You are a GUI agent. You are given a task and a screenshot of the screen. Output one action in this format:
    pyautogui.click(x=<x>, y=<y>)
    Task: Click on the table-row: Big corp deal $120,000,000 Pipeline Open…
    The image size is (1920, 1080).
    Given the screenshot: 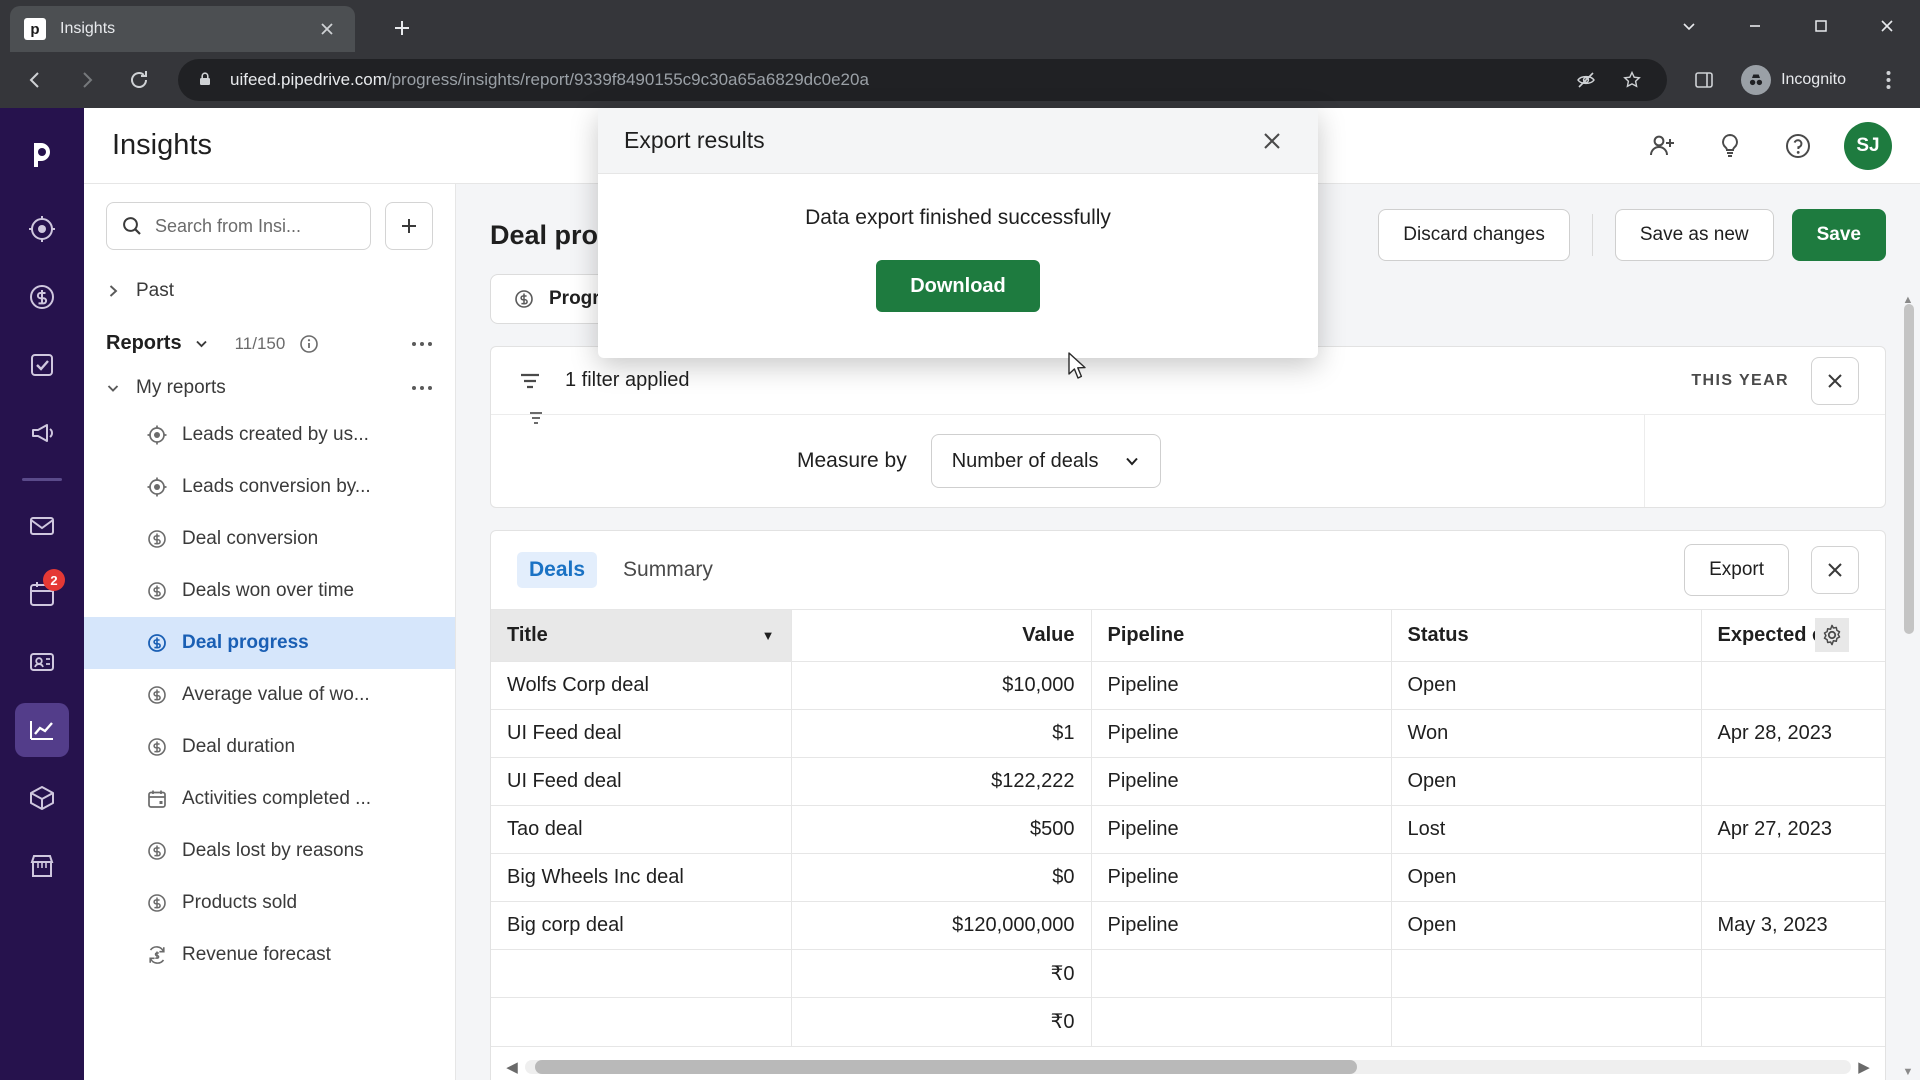 What is the action you would take?
    pyautogui.click(x=1188, y=925)
    